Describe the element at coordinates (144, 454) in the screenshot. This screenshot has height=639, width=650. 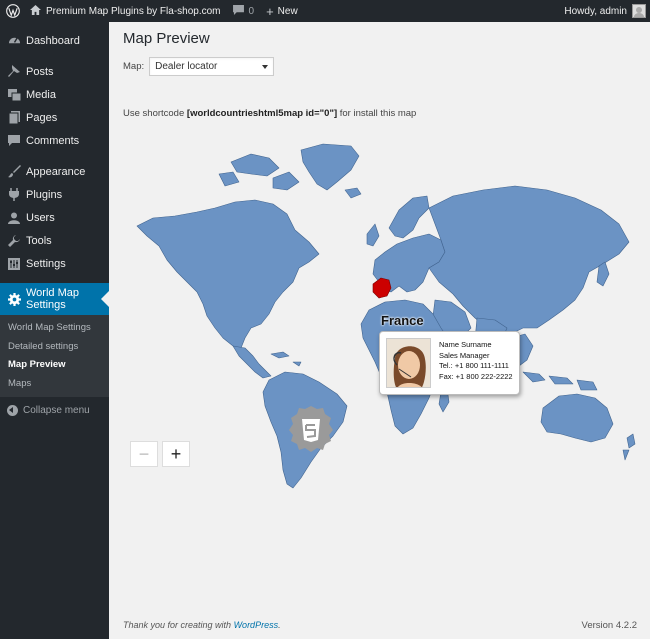
I see `zoom-out-button: −` at that location.